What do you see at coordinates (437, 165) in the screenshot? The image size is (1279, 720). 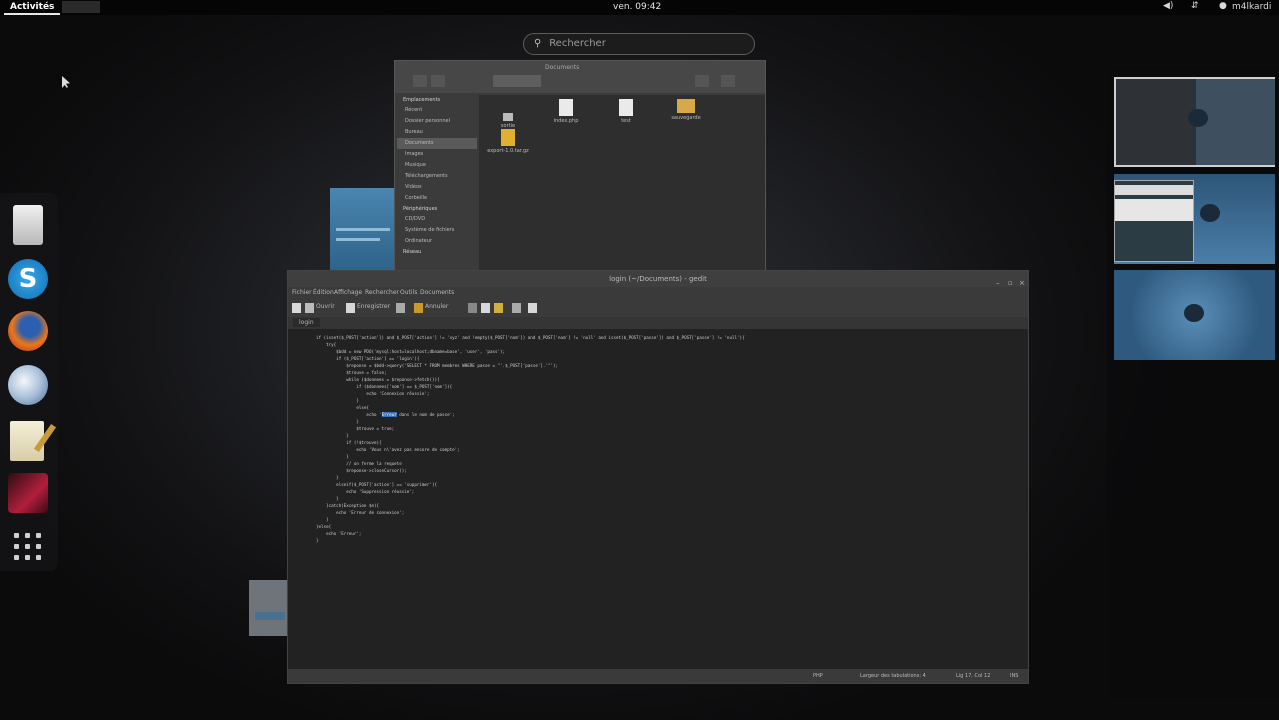 I see `sidebar-item-music: Musique` at bounding box center [437, 165].